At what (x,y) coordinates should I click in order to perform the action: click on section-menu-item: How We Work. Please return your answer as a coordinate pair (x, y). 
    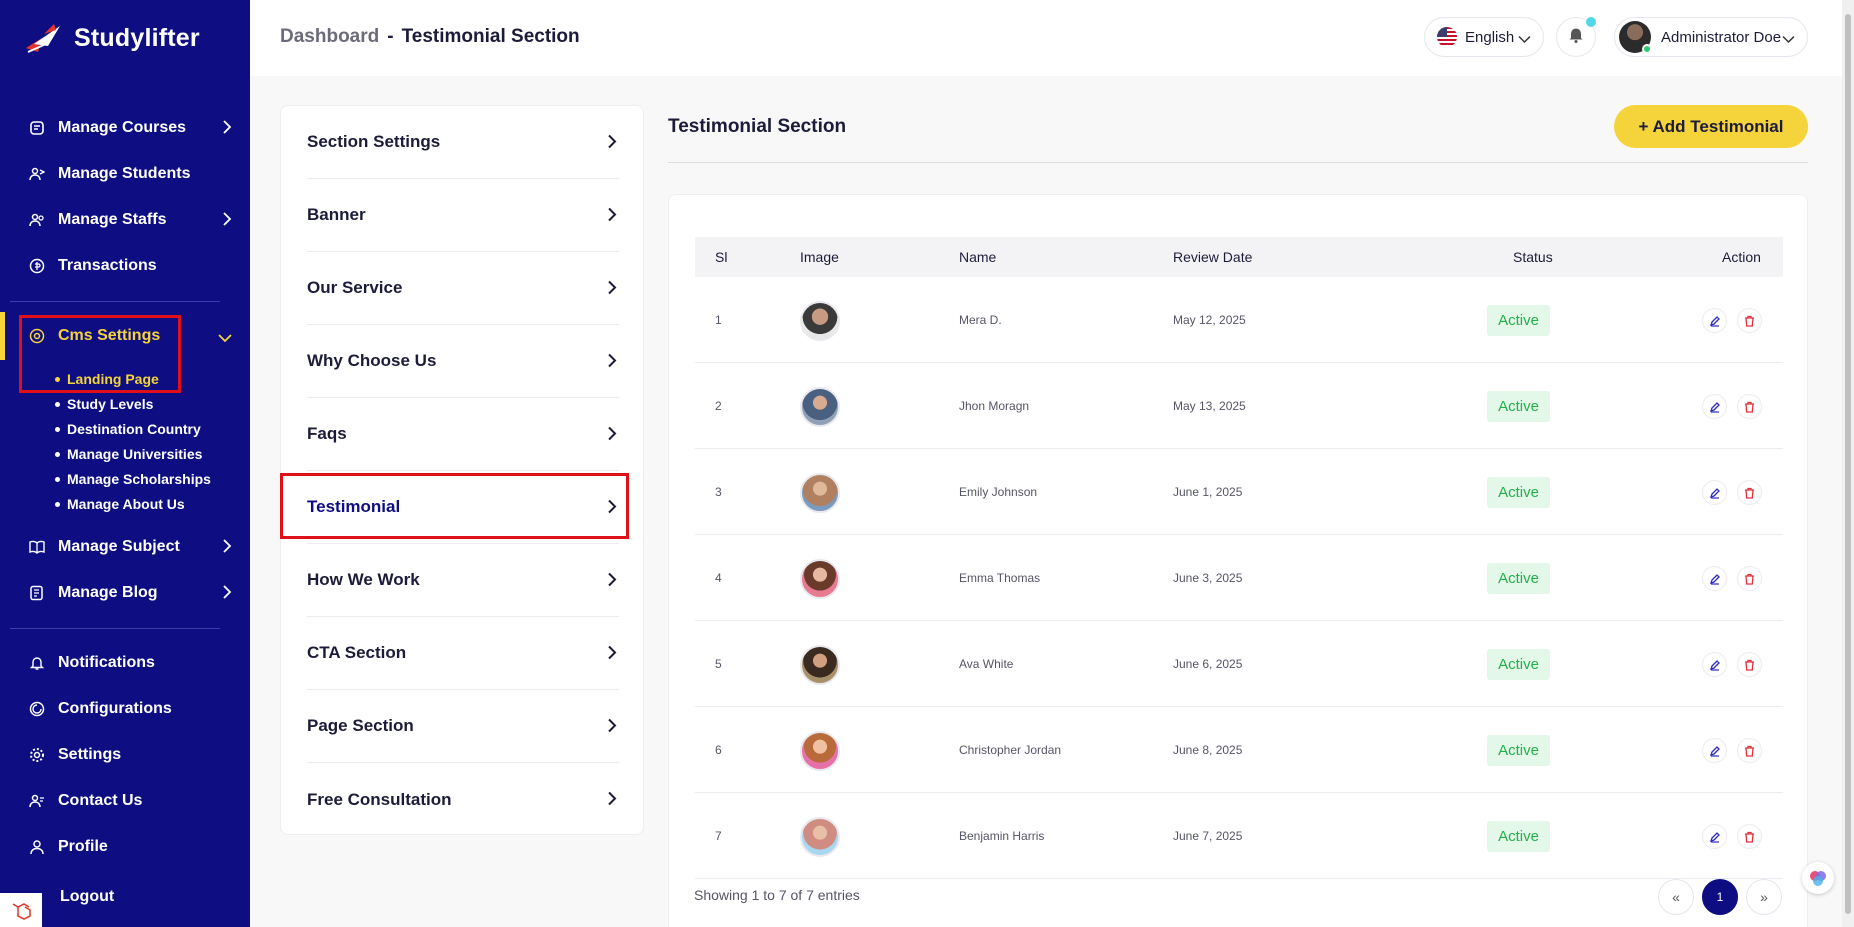
    Looking at the image, I should click on (463, 580).